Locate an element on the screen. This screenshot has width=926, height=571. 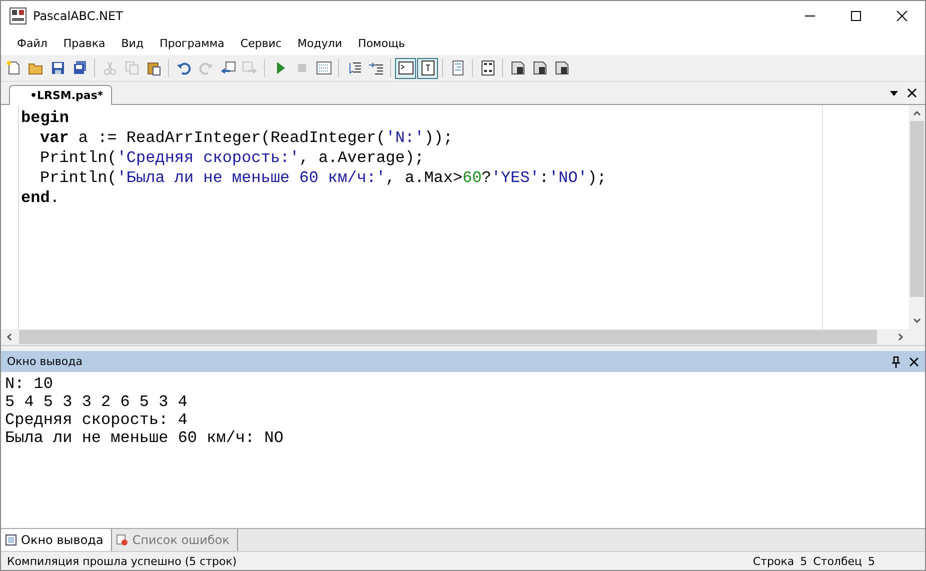
maximize-icon is located at coordinates (856, 16).